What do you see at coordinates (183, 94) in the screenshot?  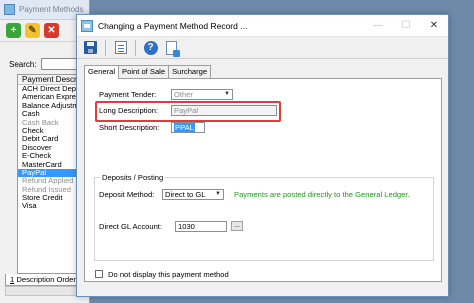 I see `payment-tender-value: Other` at bounding box center [183, 94].